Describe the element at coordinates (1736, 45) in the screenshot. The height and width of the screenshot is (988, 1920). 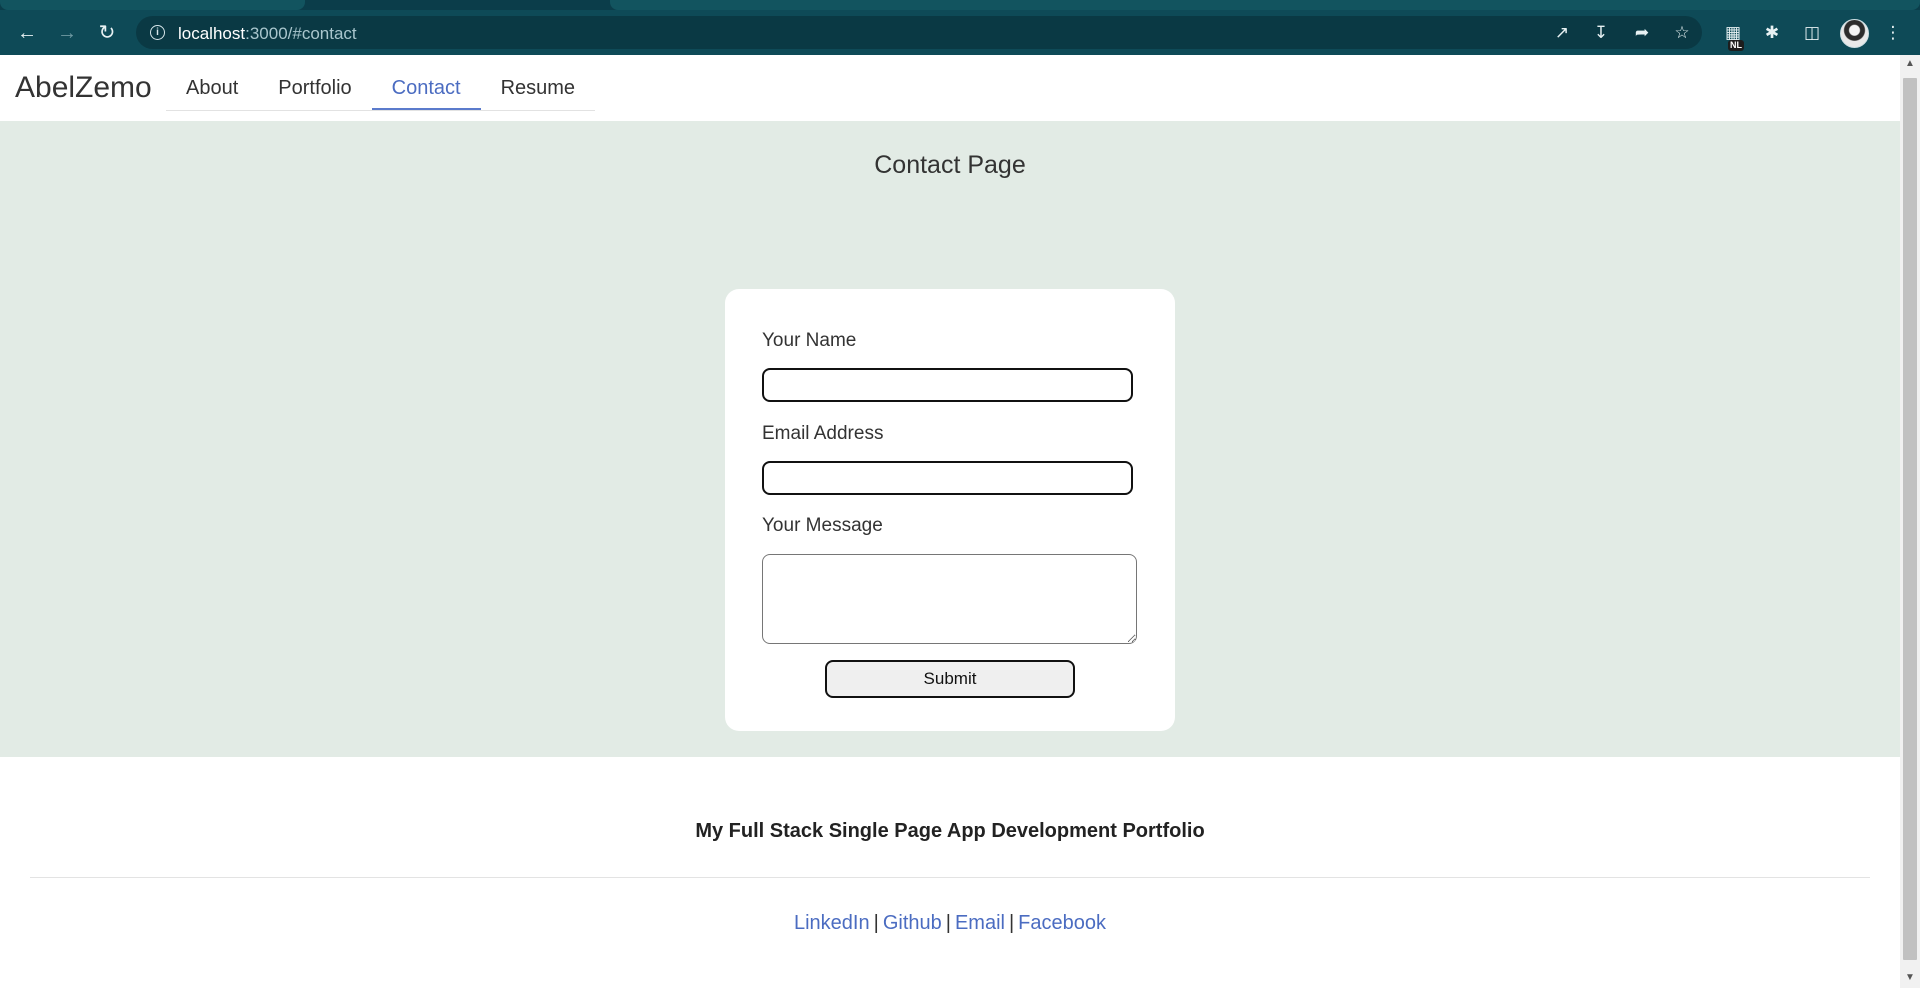
I see `extension-badge: NL` at that location.